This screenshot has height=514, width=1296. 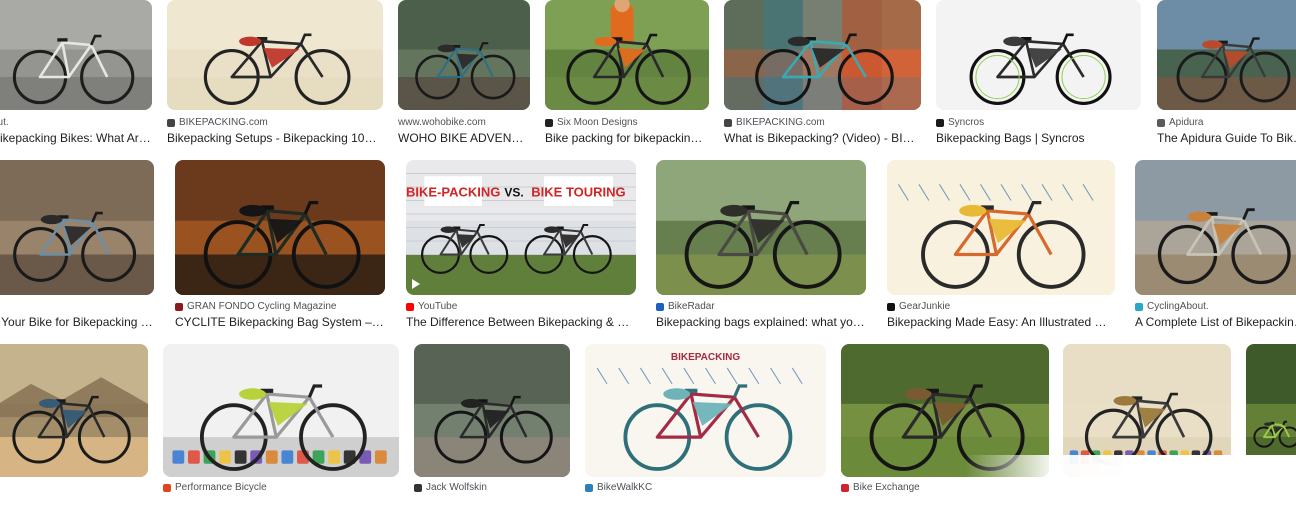 I want to click on apidura-favicon-icon, so click(x=1161, y=122).